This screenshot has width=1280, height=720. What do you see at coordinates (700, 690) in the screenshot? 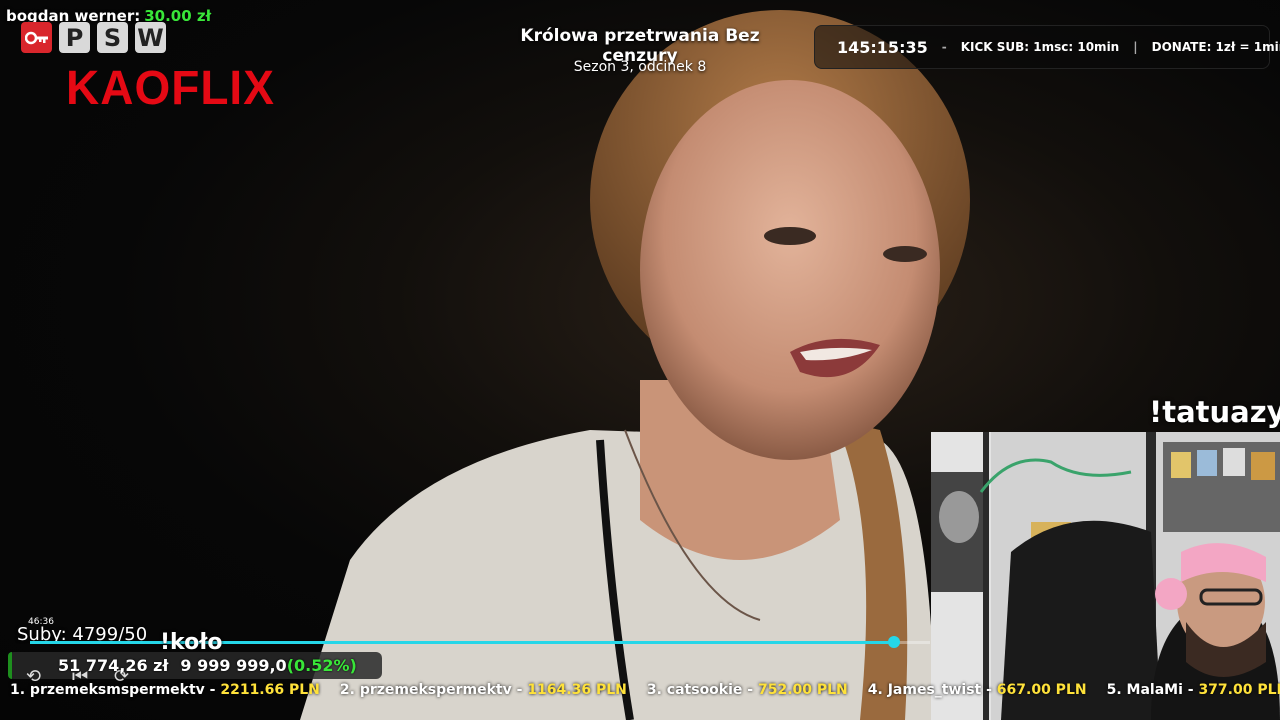
I see `donor-name: 3. catsookie -` at bounding box center [700, 690].